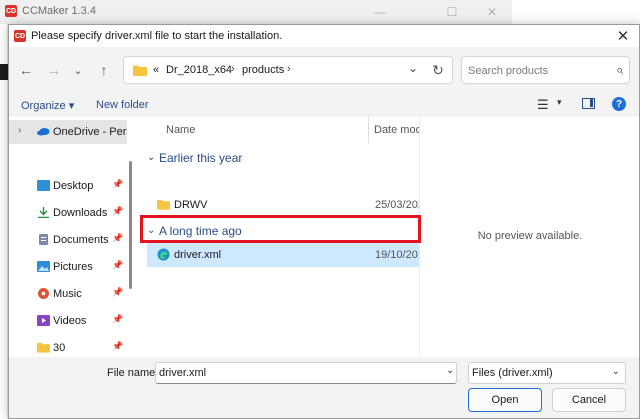  Describe the element at coordinates (133, 373) in the screenshot. I see `file-name-label: File name:` at that location.